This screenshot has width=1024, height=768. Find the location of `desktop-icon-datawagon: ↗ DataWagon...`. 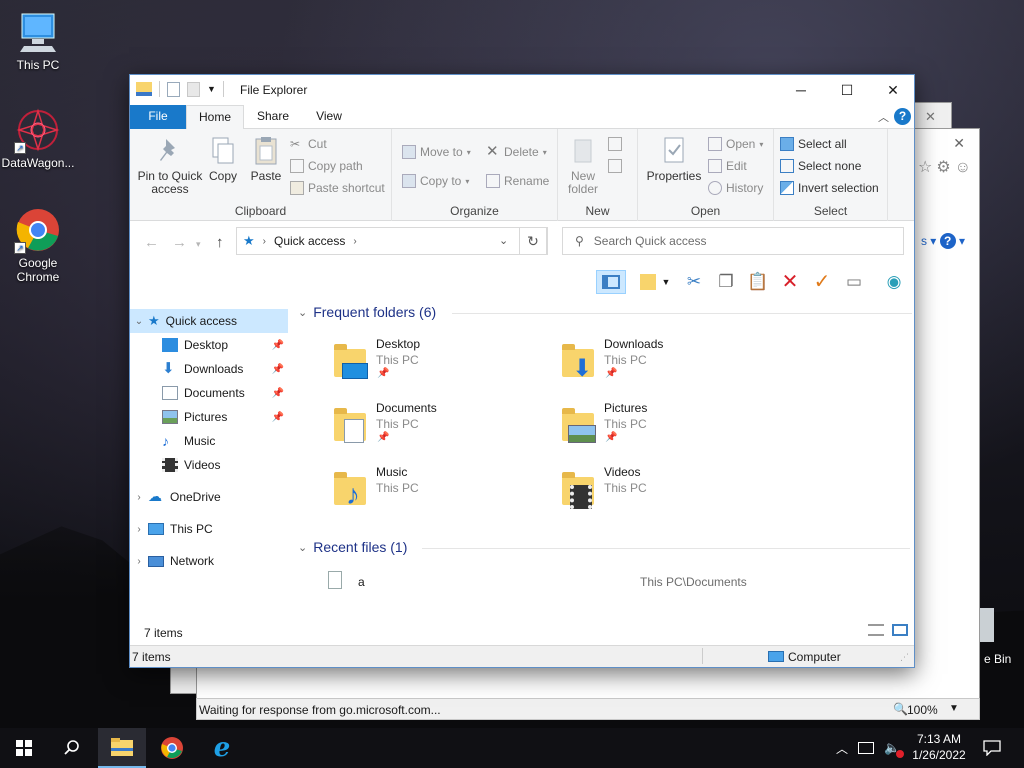

desktop-icon-datawagon: ↗ DataWagon... is located at coordinates (38, 138).